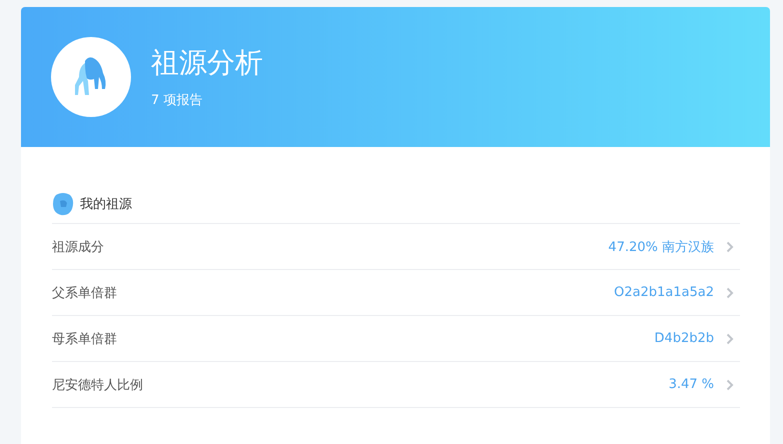 The height and width of the screenshot is (444, 783). Describe the element at coordinates (396, 247) in the screenshot. I see `report-row: 祖源成分 47.20% 南方汉族` at that location.